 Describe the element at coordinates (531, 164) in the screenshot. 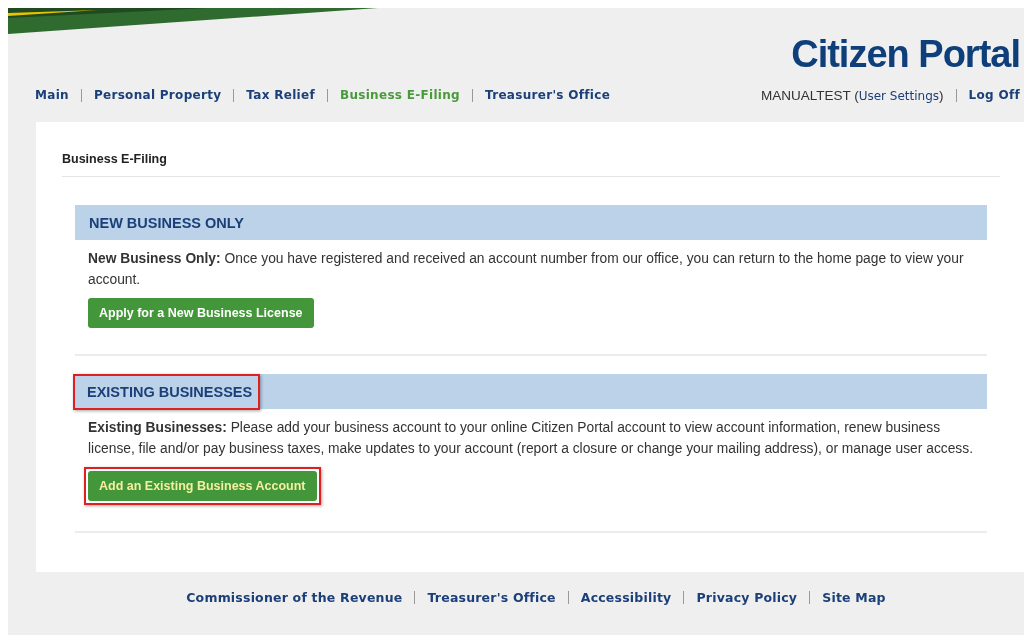

I see `page-title: Business E-Filing` at that location.